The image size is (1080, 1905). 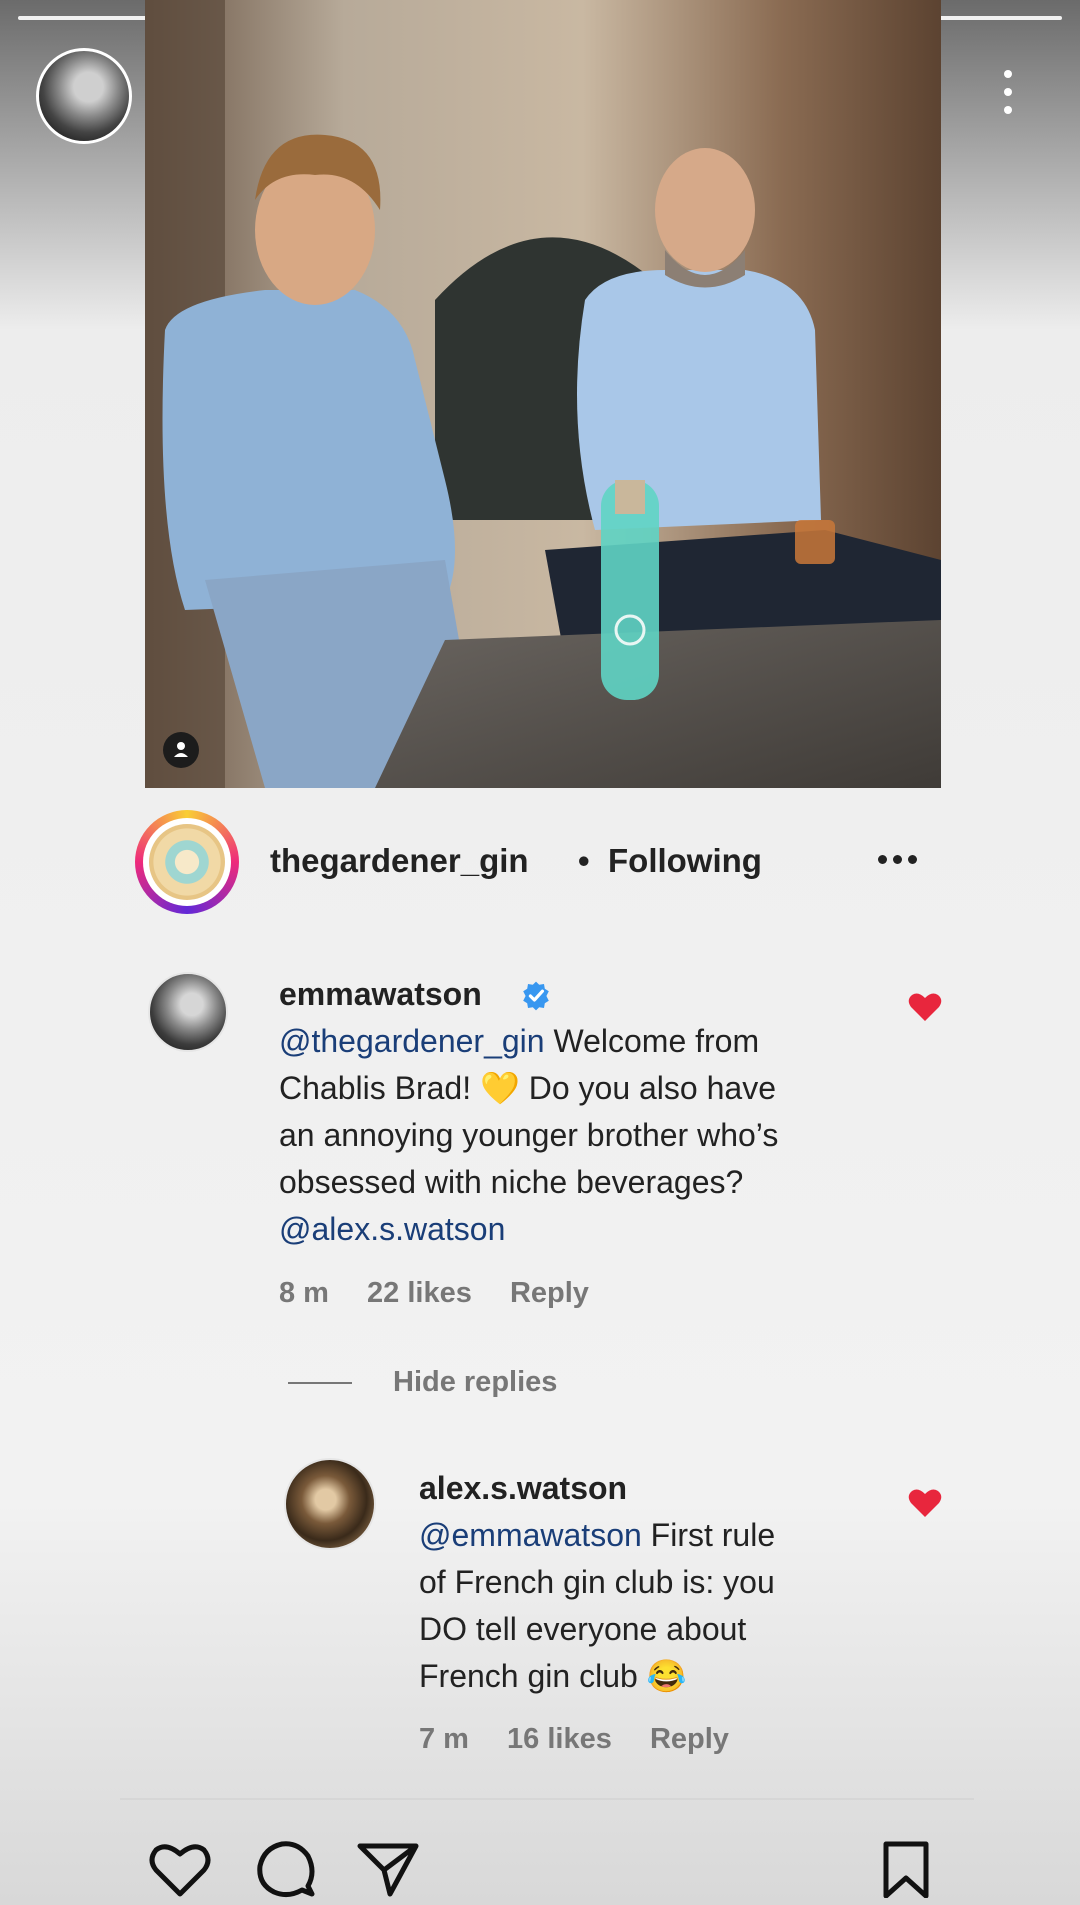 What do you see at coordinates (523, 1488) in the screenshot?
I see `reply-username: alex.s.watson` at bounding box center [523, 1488].